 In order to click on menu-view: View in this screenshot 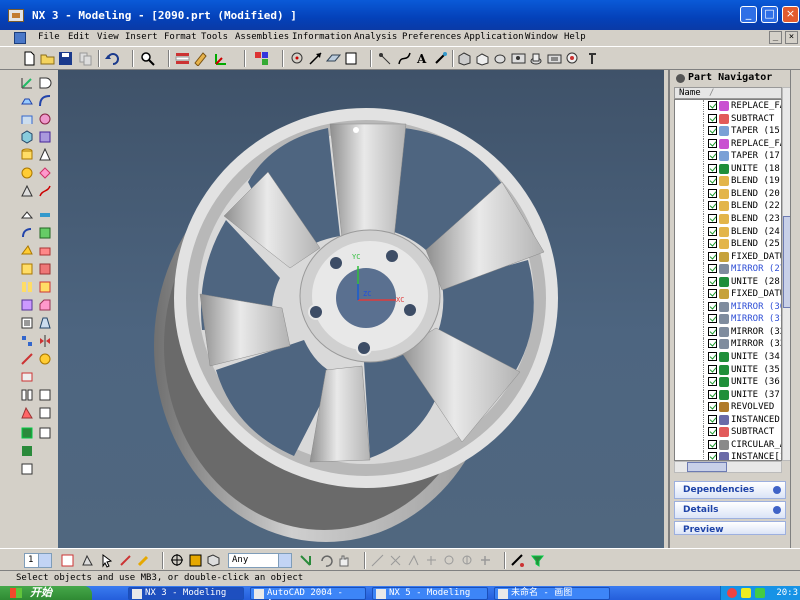, I will do `click(108, 37)`.